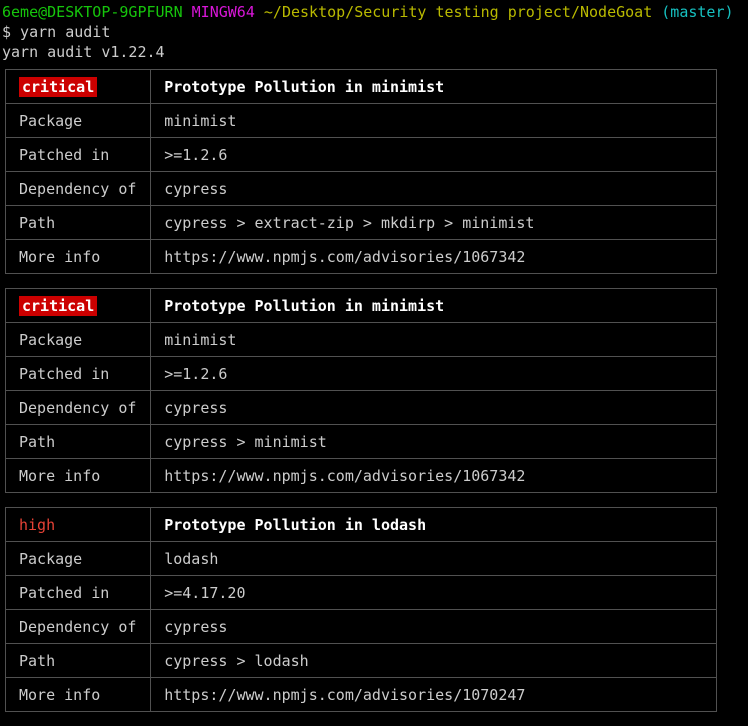  I want to click on yarn-version-line: yarn audit v1.22.4, so click(83, 52).